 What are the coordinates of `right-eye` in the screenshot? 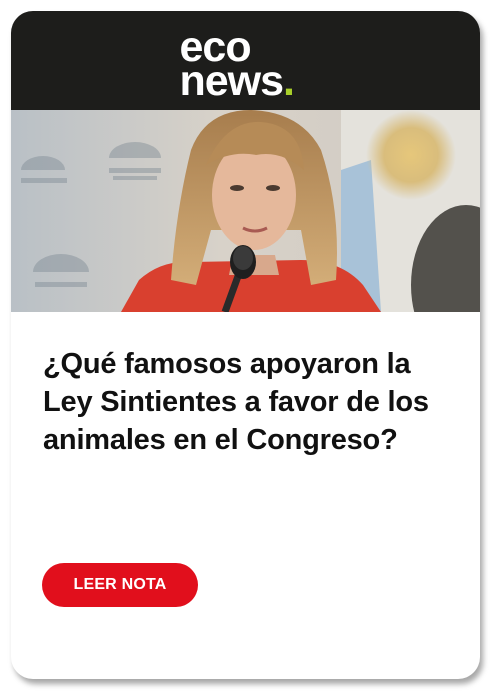 It's located at (273, 188).